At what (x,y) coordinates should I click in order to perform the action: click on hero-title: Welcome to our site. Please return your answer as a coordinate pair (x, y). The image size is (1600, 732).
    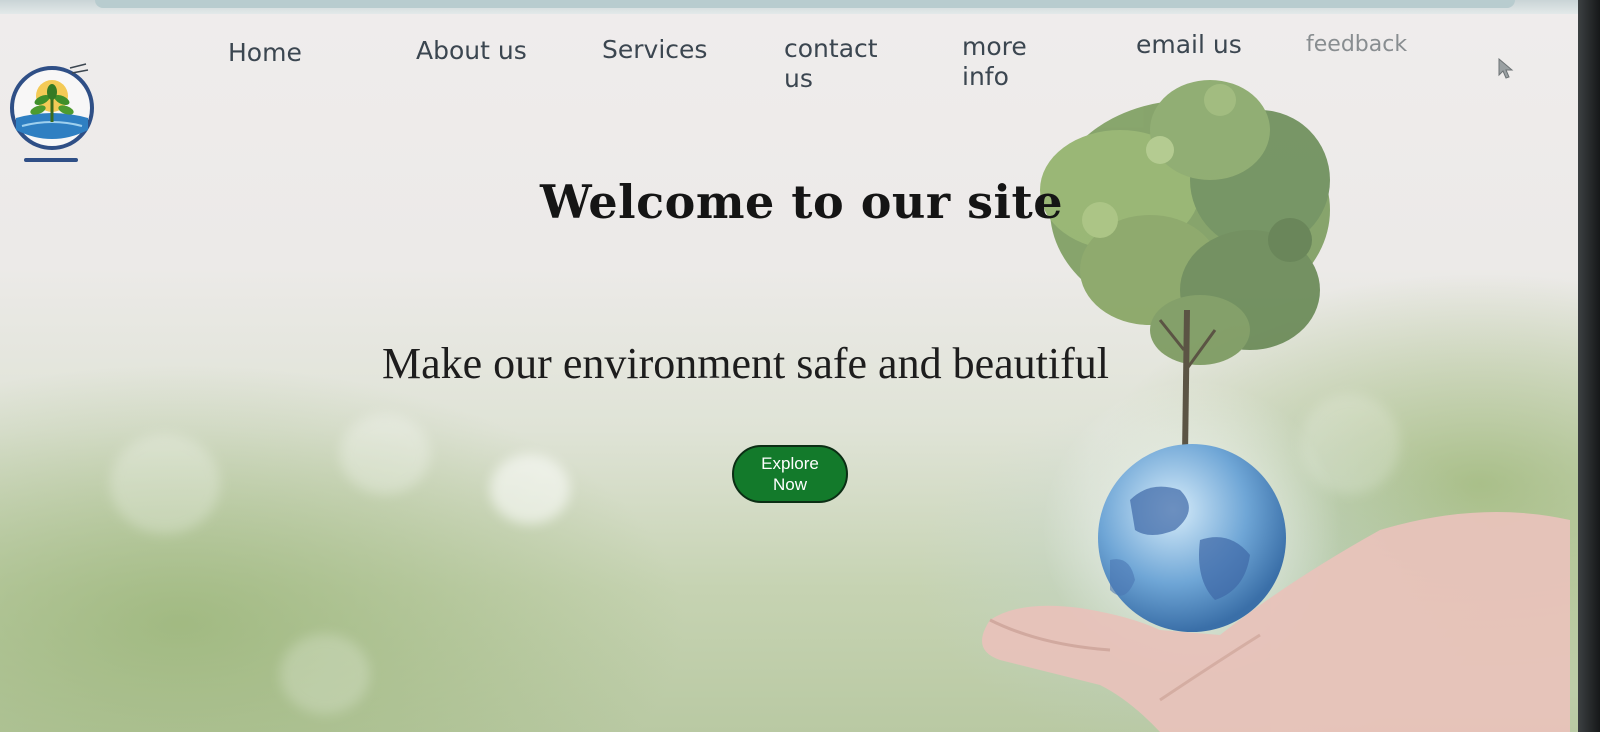
    Looking at the image, I should click on (802, 202).